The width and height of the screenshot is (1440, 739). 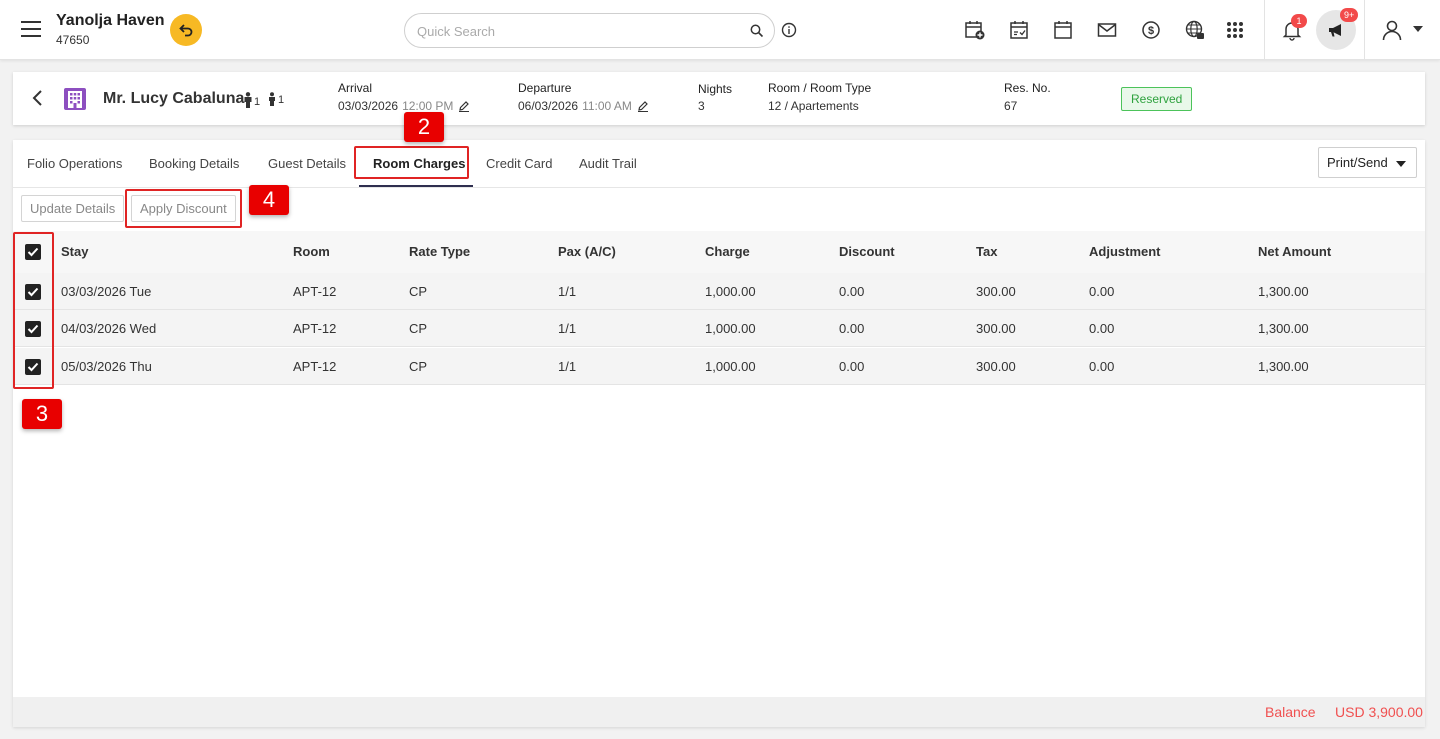 I want to click on highlight-apply-discount, so click(x=183, y=208).